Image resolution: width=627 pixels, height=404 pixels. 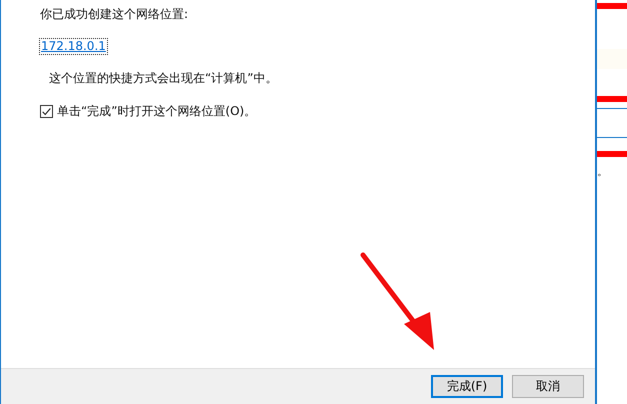 I want to click on dialog-heading: 你已成功创建这个网络位置:, so click(x=115, y=14).